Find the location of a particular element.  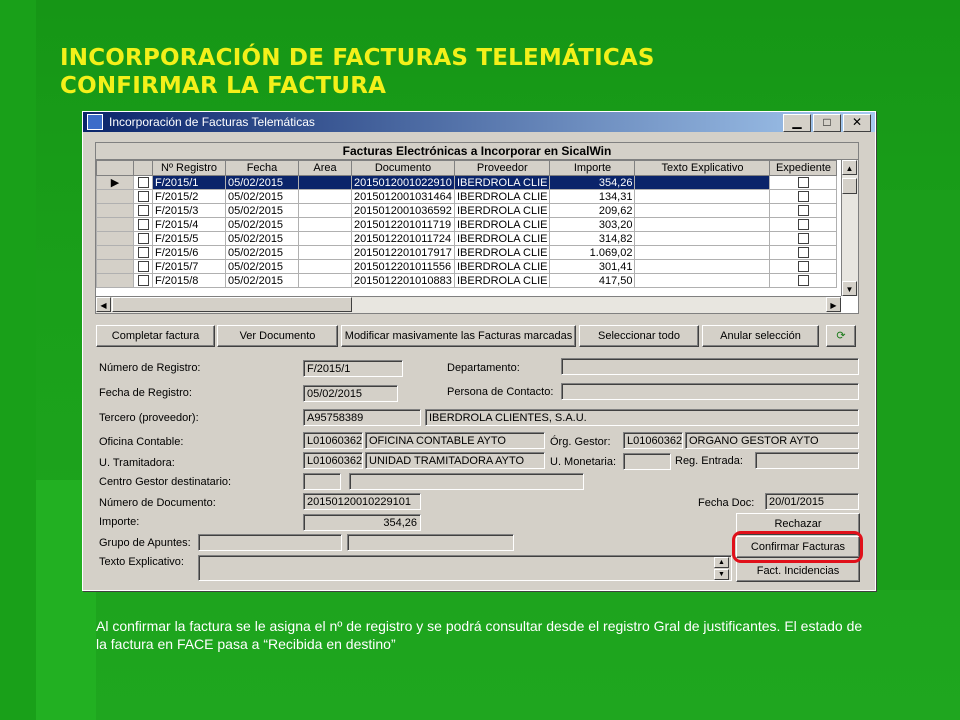

tramitadora-name-field: UNIDAD TRAMITADORA AYTO is located at coordinates (455, 460).